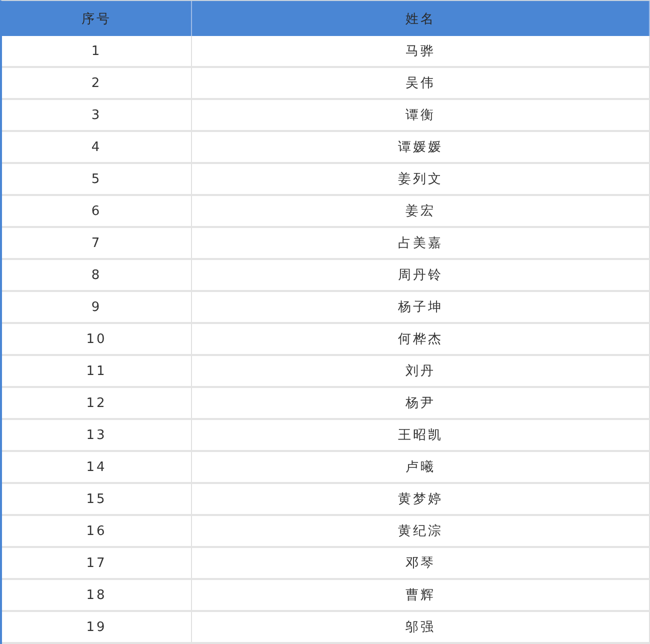  What do you see at coordinates (421, 275) in the screenshot?
I see `table-cell: 周丹铃` at bounding box center [421, 275].